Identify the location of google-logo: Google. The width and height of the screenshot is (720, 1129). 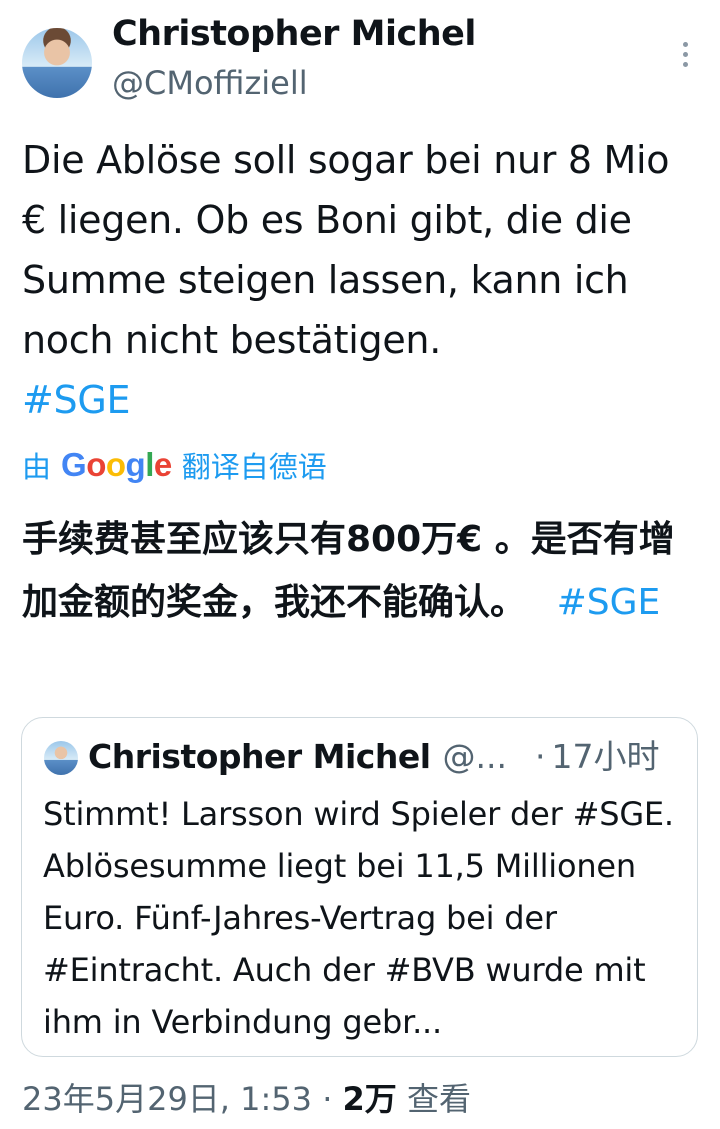
(116, 464).